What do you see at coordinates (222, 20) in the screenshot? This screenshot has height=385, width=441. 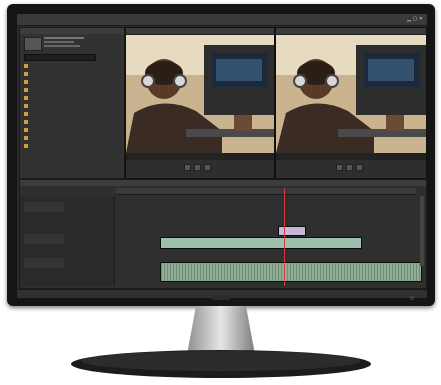 I see `menu-bar: ▁ ▢ ✕` at bounding box center [222, 20].